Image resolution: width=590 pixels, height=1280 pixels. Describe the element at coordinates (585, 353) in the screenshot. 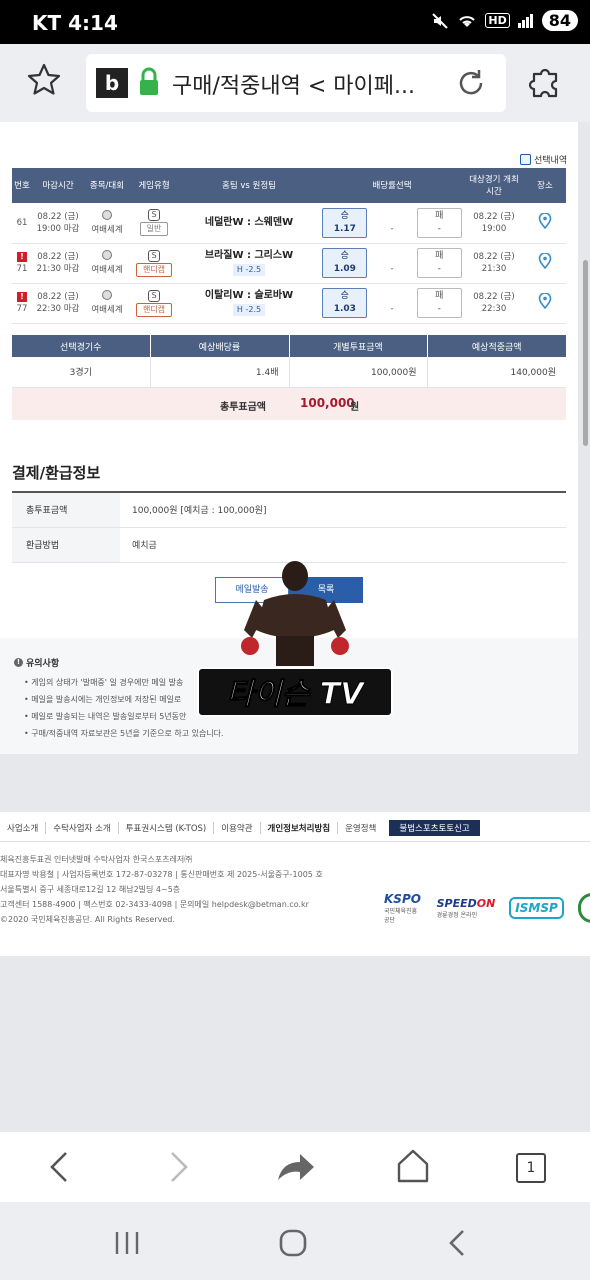

I see `page-scrollbar` at that location.